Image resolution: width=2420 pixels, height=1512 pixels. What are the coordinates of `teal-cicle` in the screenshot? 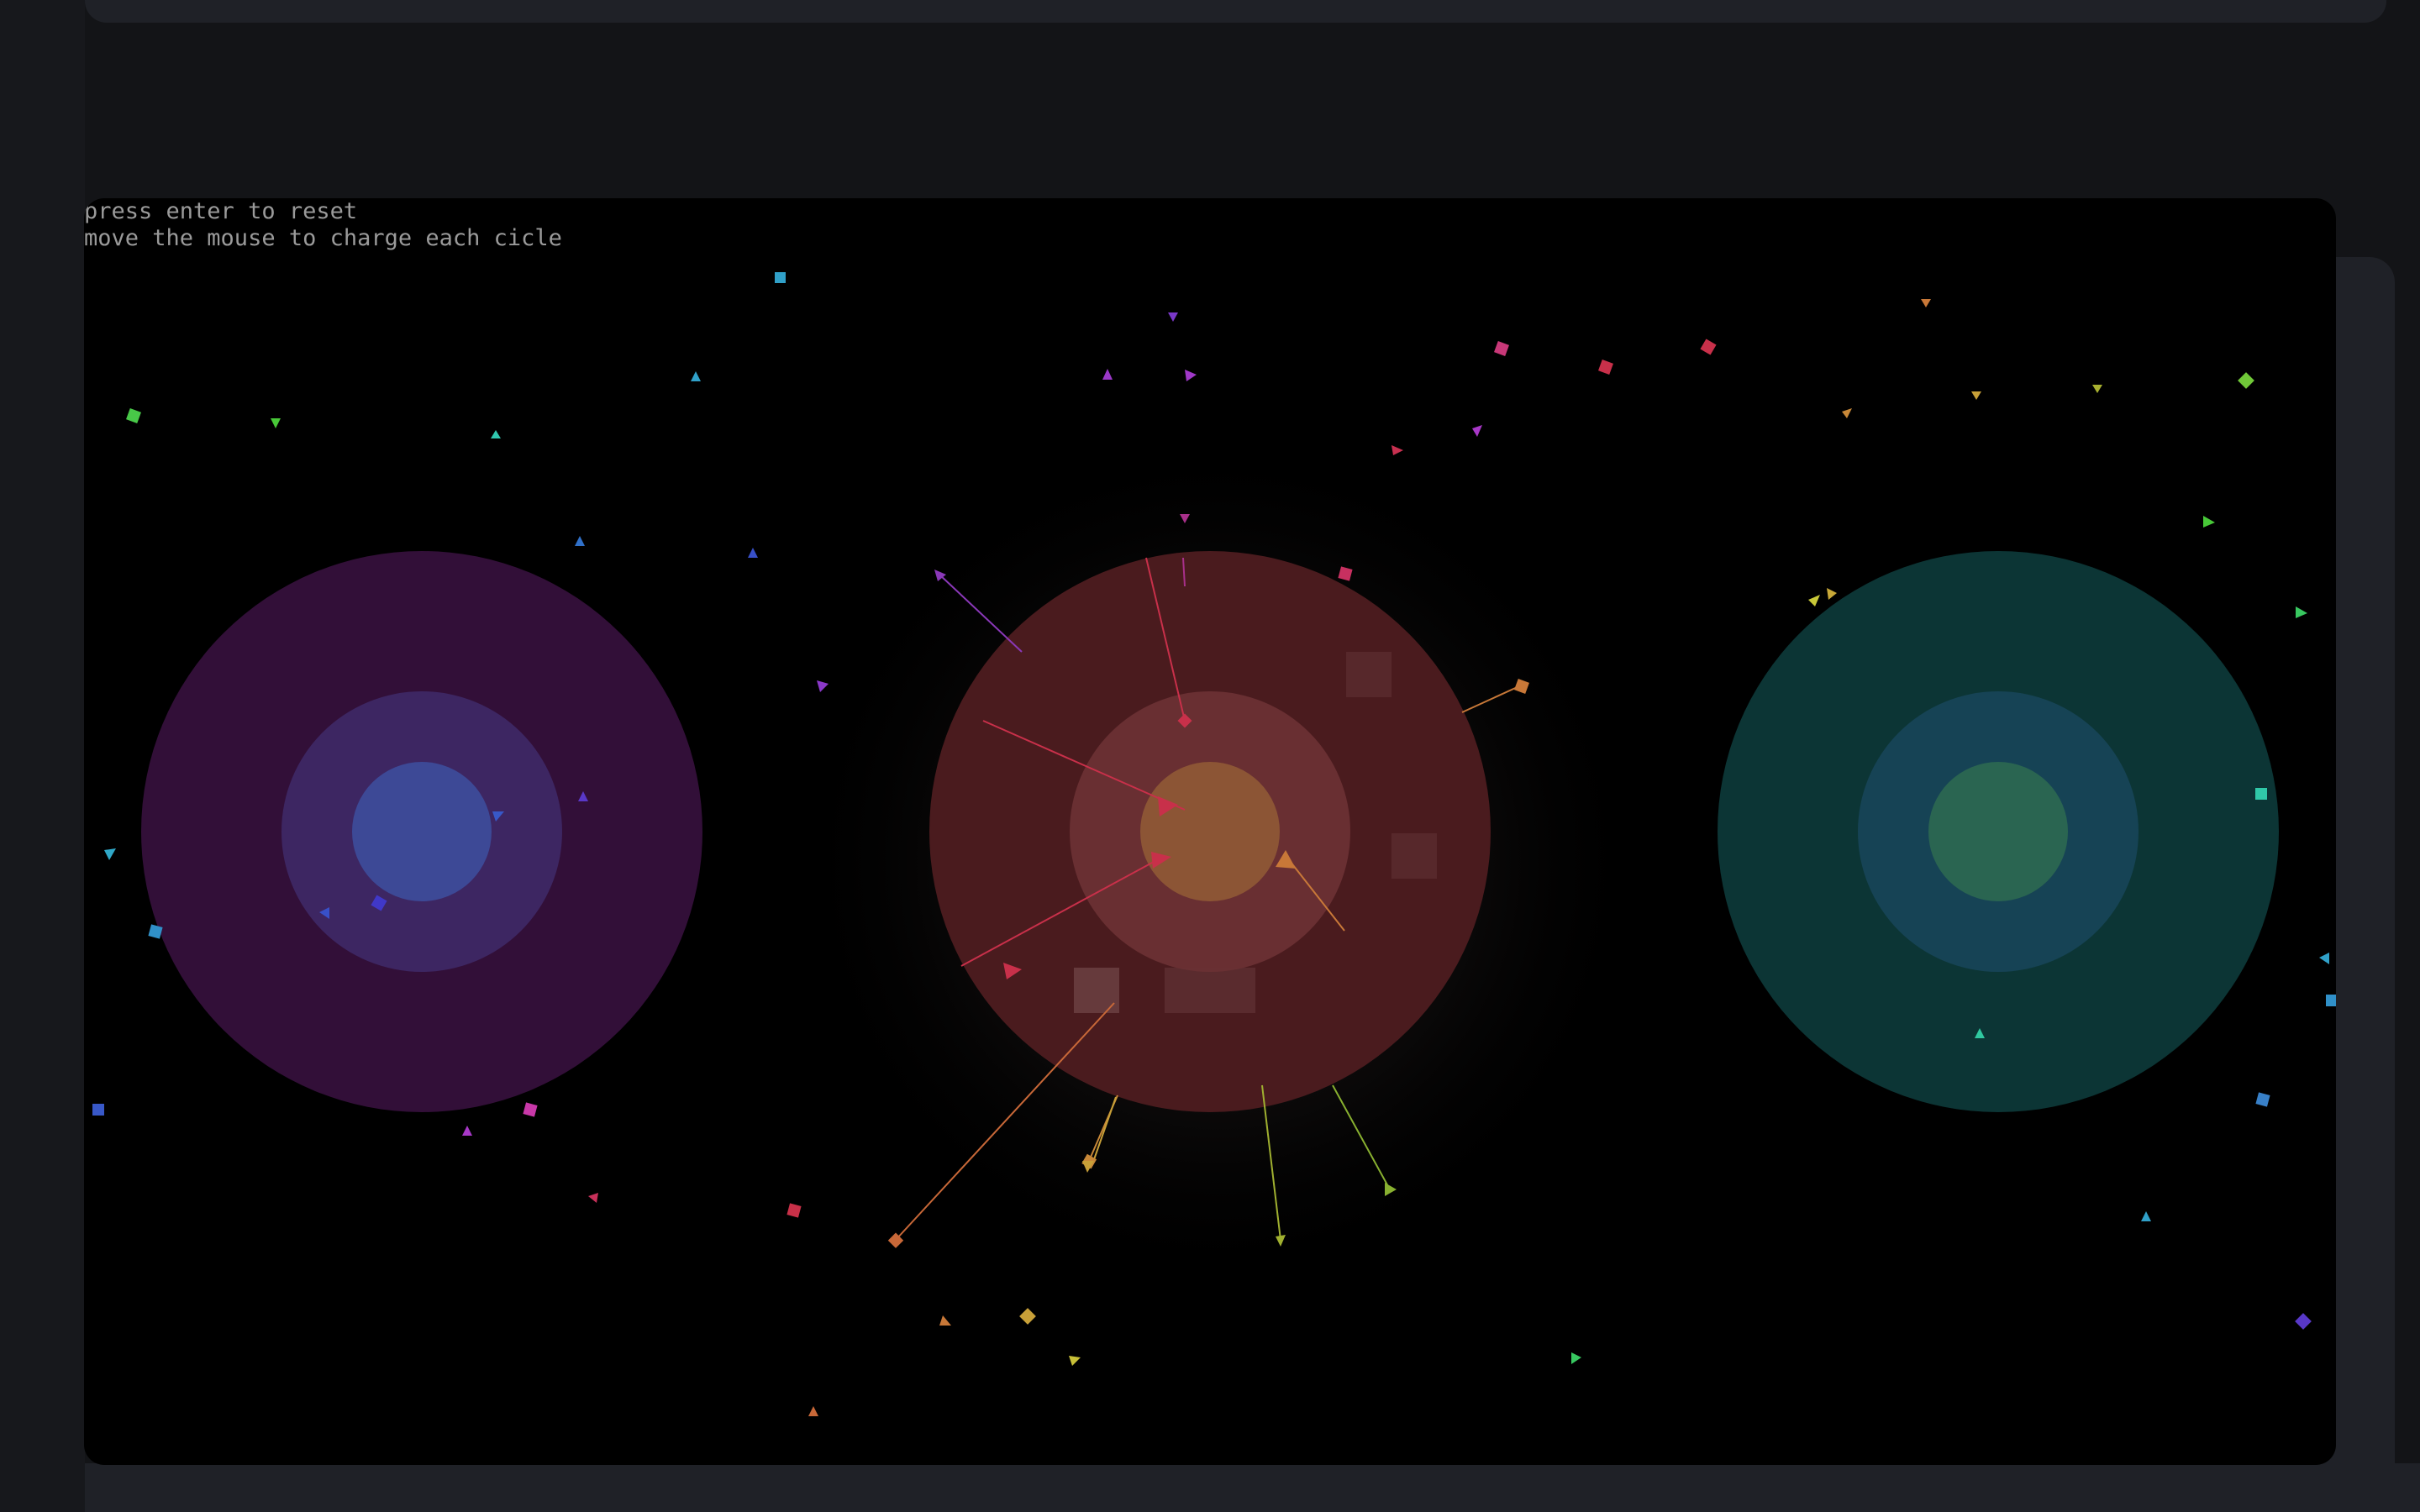 It's located at (1998, 831).